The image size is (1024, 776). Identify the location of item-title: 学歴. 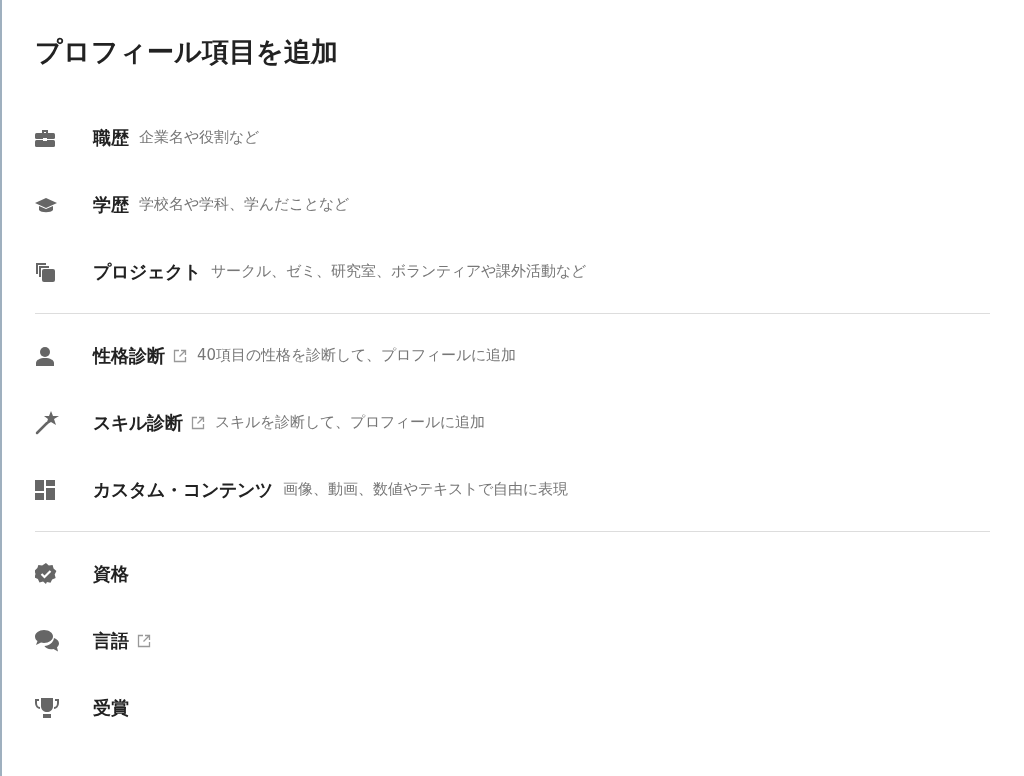
(111, 204).